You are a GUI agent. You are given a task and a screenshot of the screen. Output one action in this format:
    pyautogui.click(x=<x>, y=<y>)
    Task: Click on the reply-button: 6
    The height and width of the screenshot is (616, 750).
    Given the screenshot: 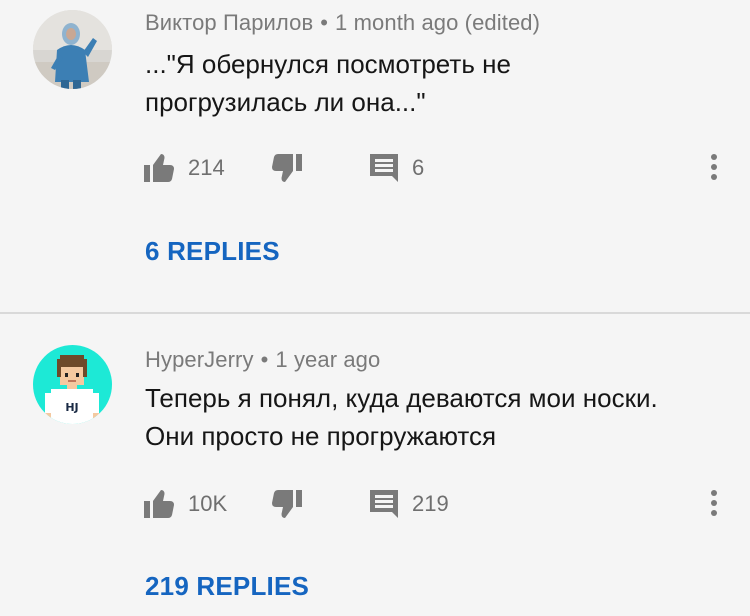 What is the action you would take?
    pyautogui.click(x=397, y=168)
    